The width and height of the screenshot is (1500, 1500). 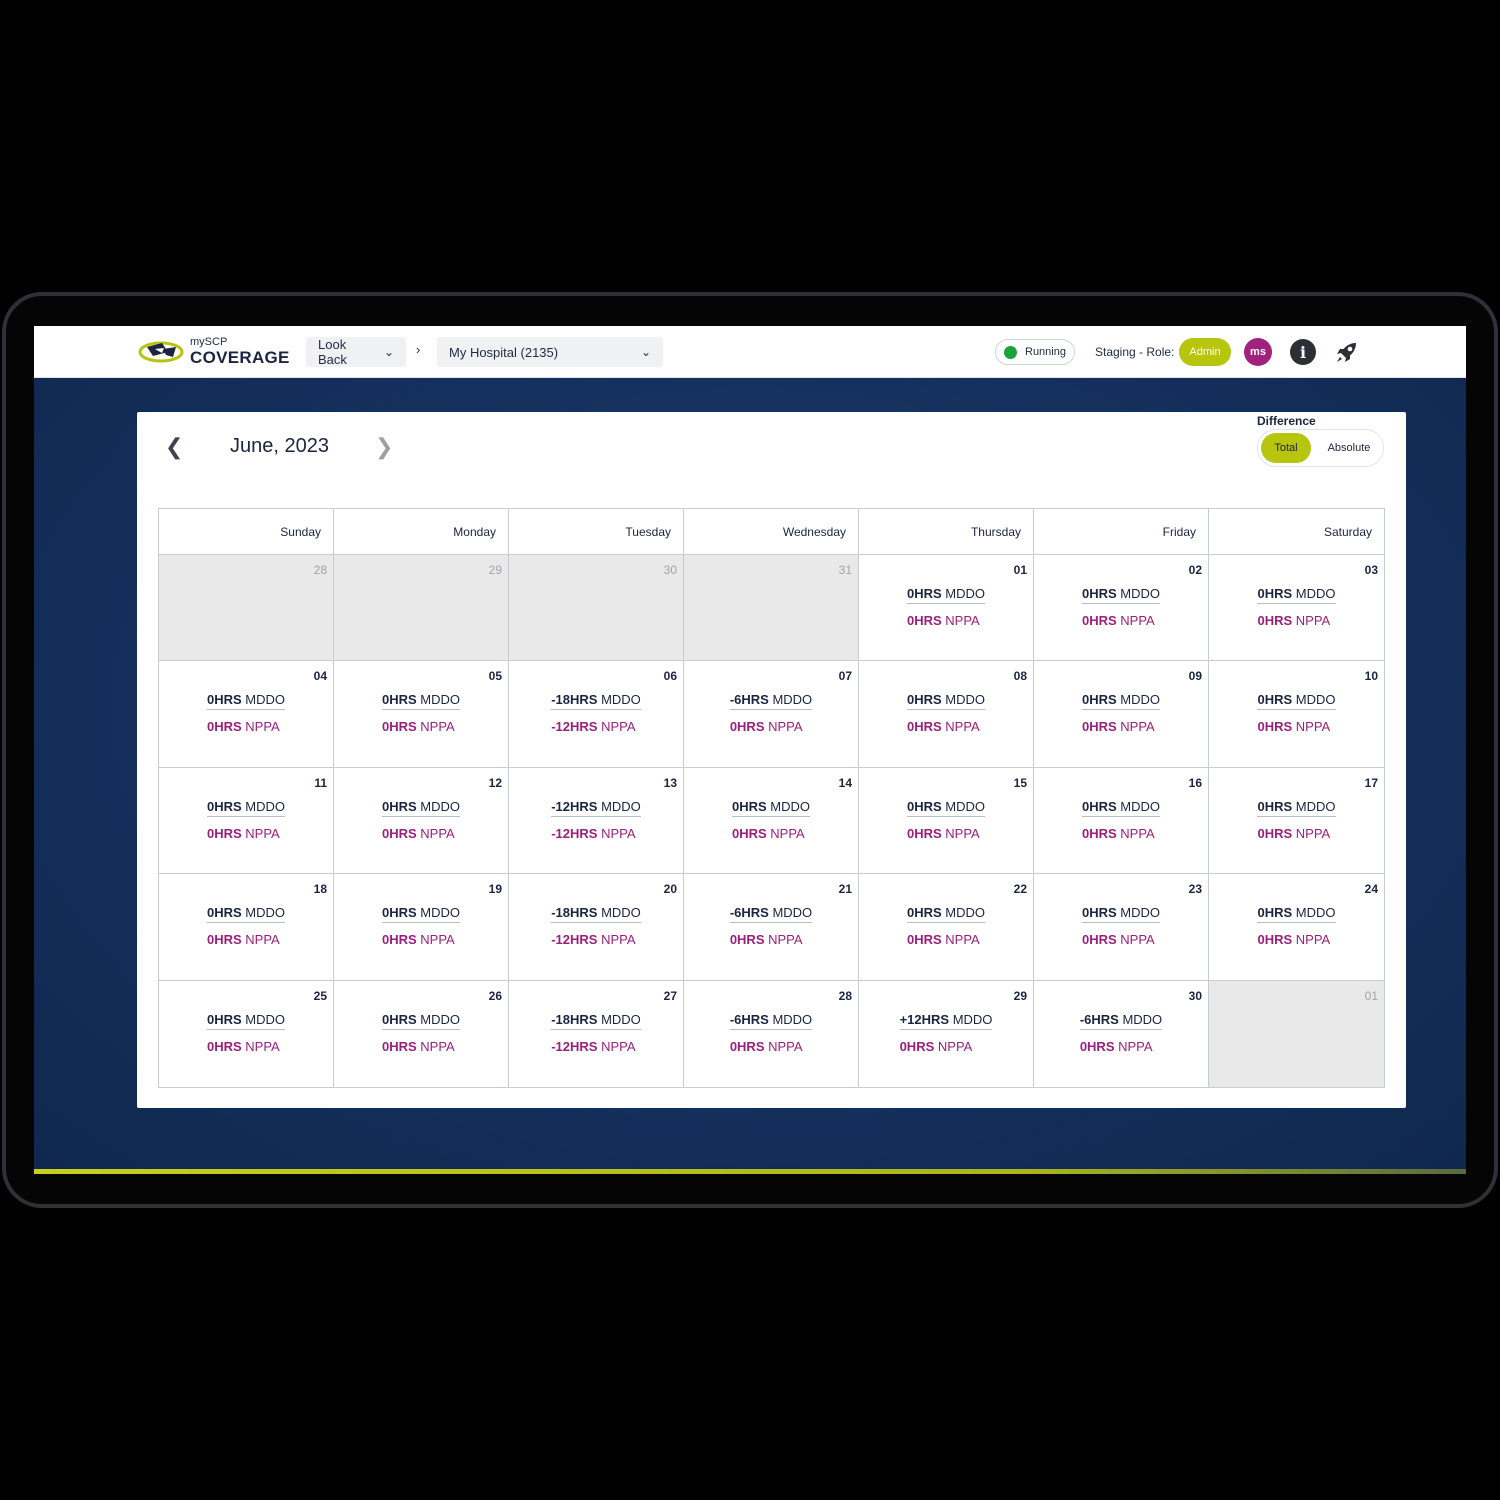 What do you see at coordinates (946, 821) in the screenshot?
I see `calendar-day: 15 0HRS MDDO 0HRS NPPA` at bounding box center [946, 821].